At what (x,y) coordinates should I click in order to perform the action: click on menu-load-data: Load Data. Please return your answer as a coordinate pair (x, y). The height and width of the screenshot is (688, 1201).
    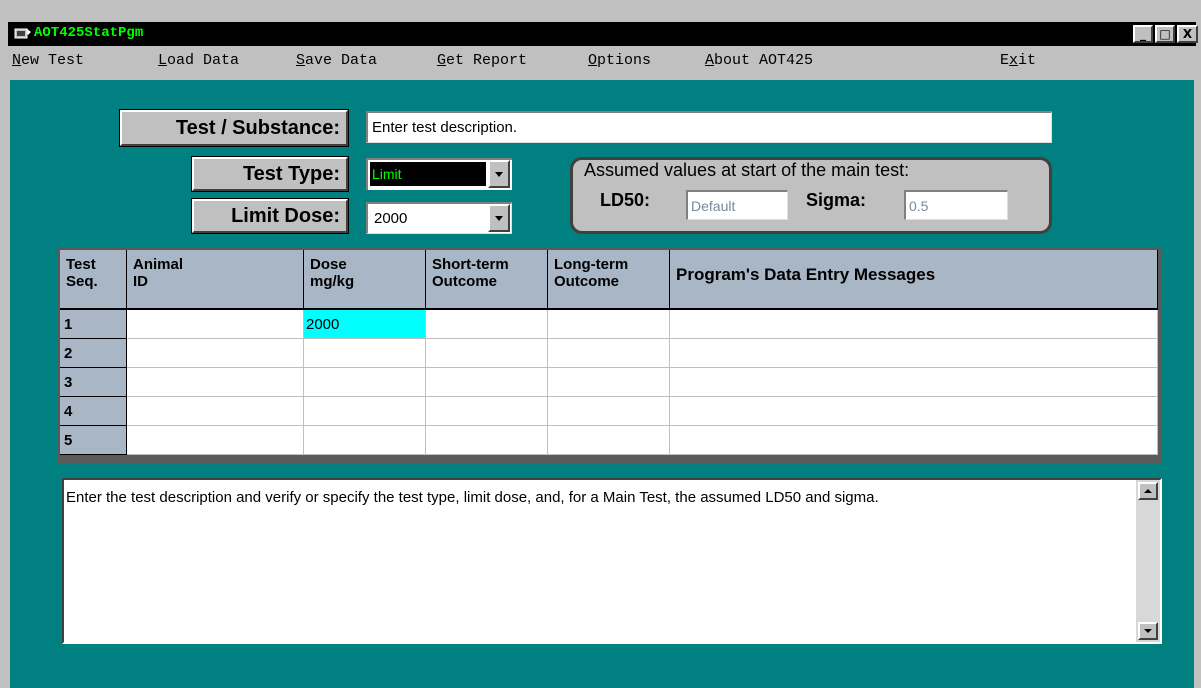
    Looking at the image, I should click on (198, 61).